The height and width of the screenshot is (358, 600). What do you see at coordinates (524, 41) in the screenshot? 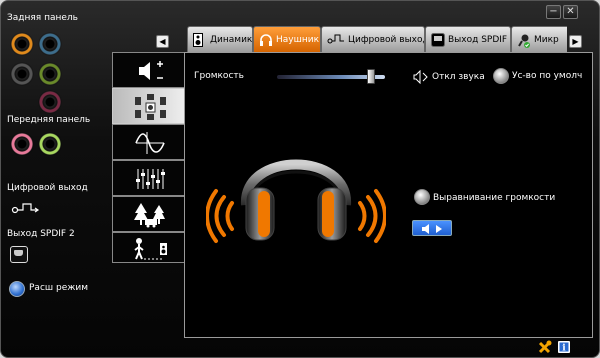
I see `microphone-icon` at bounding box center [524, 41].